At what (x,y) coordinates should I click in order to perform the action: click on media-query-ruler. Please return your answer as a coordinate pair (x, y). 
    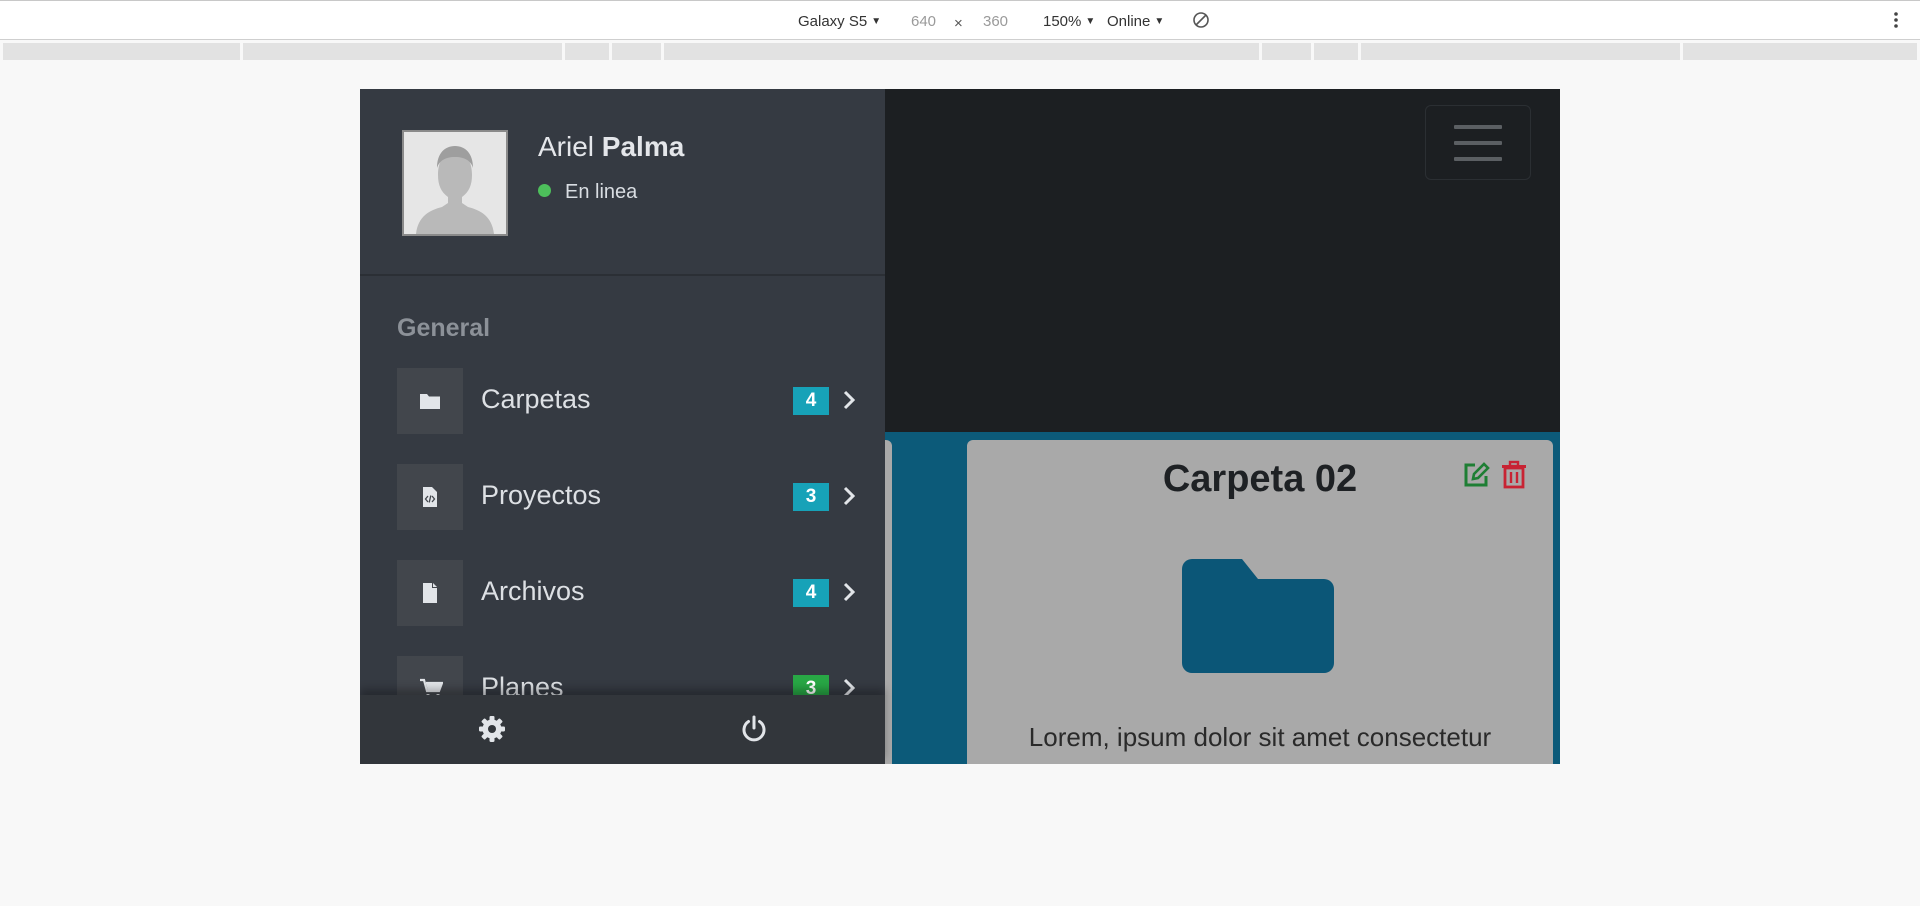
    Looking at the image, I should click on (960, 51).